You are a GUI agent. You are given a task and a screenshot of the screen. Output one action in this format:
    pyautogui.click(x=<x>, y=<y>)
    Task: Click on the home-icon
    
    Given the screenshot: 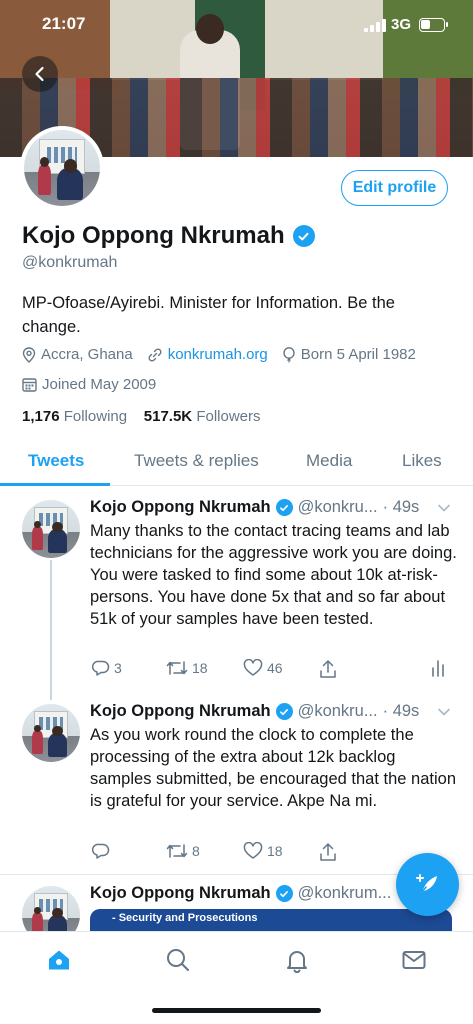 What is the action you would take?
    pyautogui.click(x=59, y=960)
    